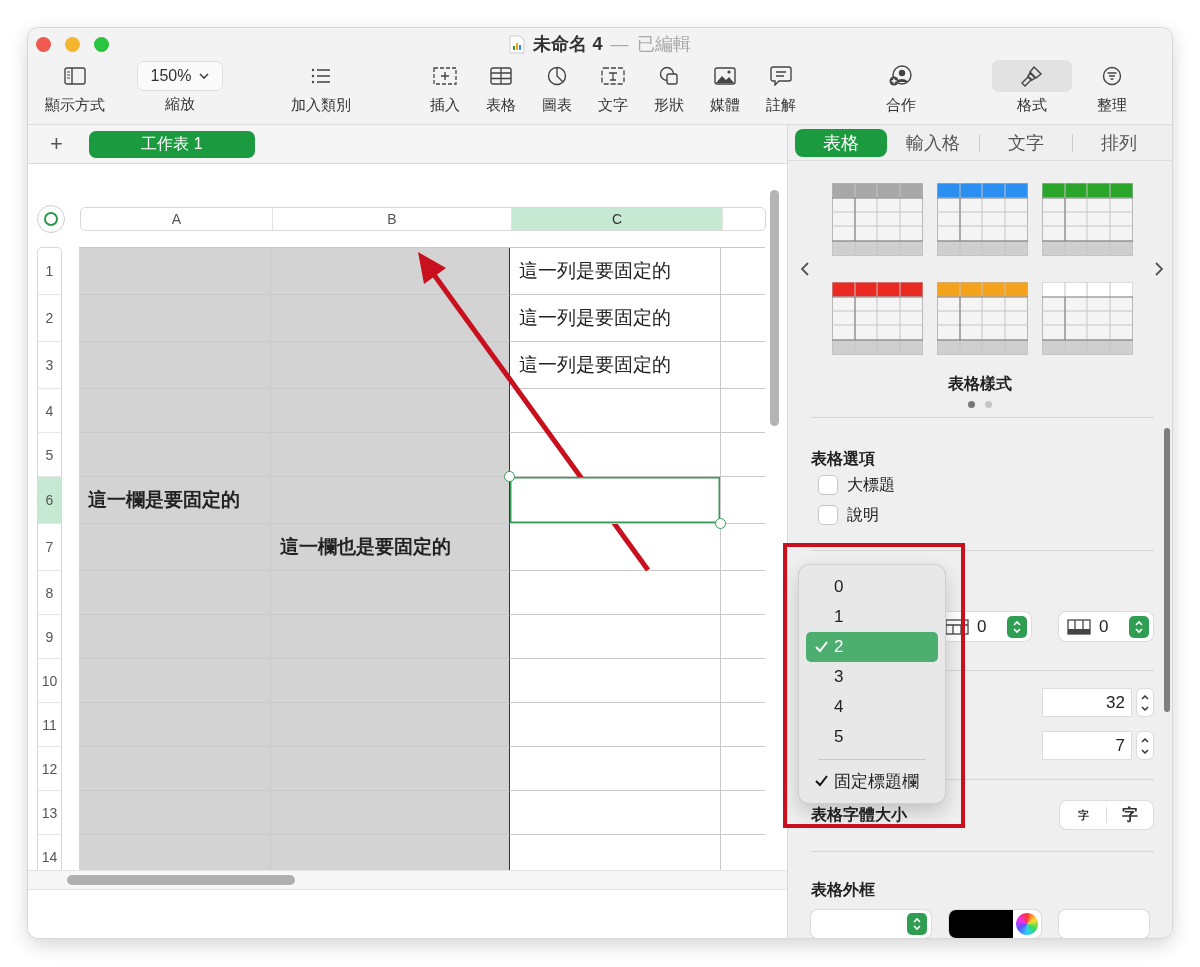  What do you see at coordinates (613, 76) in the screenshot?
I see `text-box-icon` at bounding box center [613, 76].